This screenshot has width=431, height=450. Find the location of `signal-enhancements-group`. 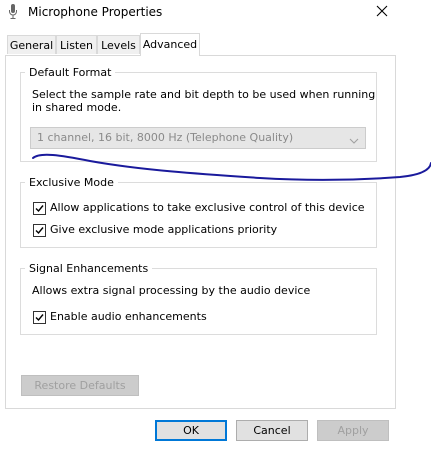

signal-enhancements-group is located at coordinates (198, 301).